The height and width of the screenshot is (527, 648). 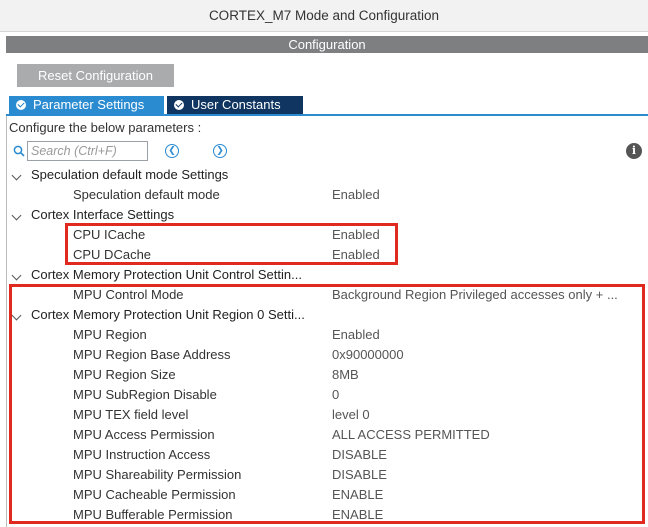 What do you see at coordinates (231, 244) in the screenshot?
I see `highlight-box-cpu-cache` at bounding box center [231, 244].